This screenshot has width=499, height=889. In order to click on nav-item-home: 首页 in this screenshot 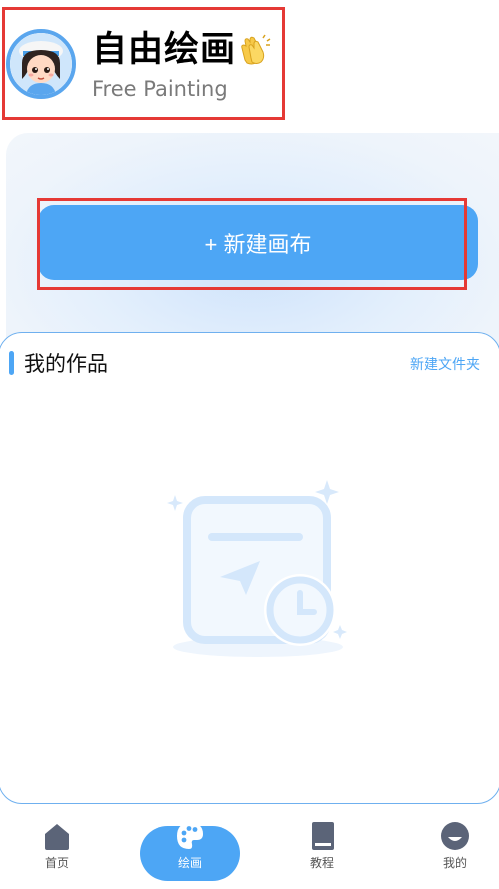, I will do `click(57, 850)`.